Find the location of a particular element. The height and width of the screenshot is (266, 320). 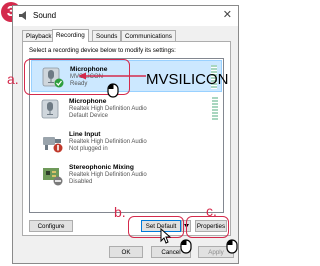

device-name: Line Input is located at coordinates (85, 134).